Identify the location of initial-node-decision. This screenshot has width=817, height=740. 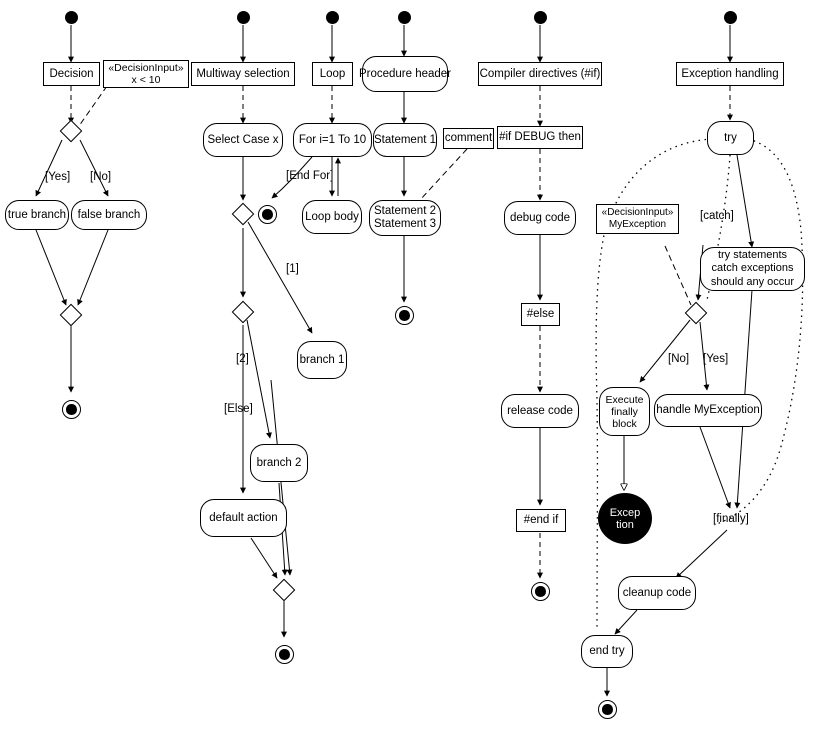
(71, 17).